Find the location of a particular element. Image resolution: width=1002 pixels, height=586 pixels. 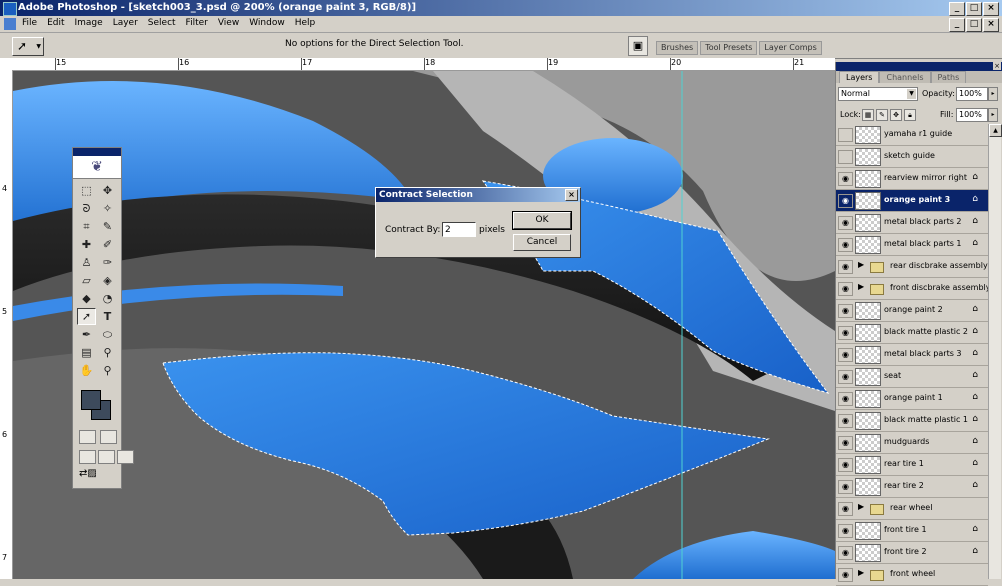

layer-row: ◉ front tire 1 ⌂ is located at coordinates (912, 531).